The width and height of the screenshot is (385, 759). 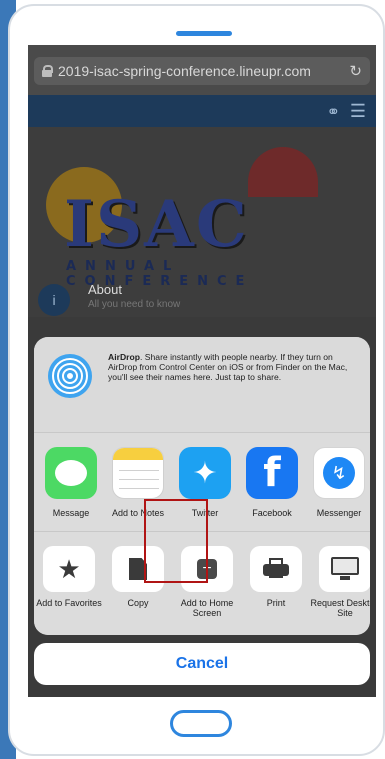 What do you see at coordinates (205, 473) in the screenshot?
I see `twitter-icon: ✦` at bounding box center [205, 473].